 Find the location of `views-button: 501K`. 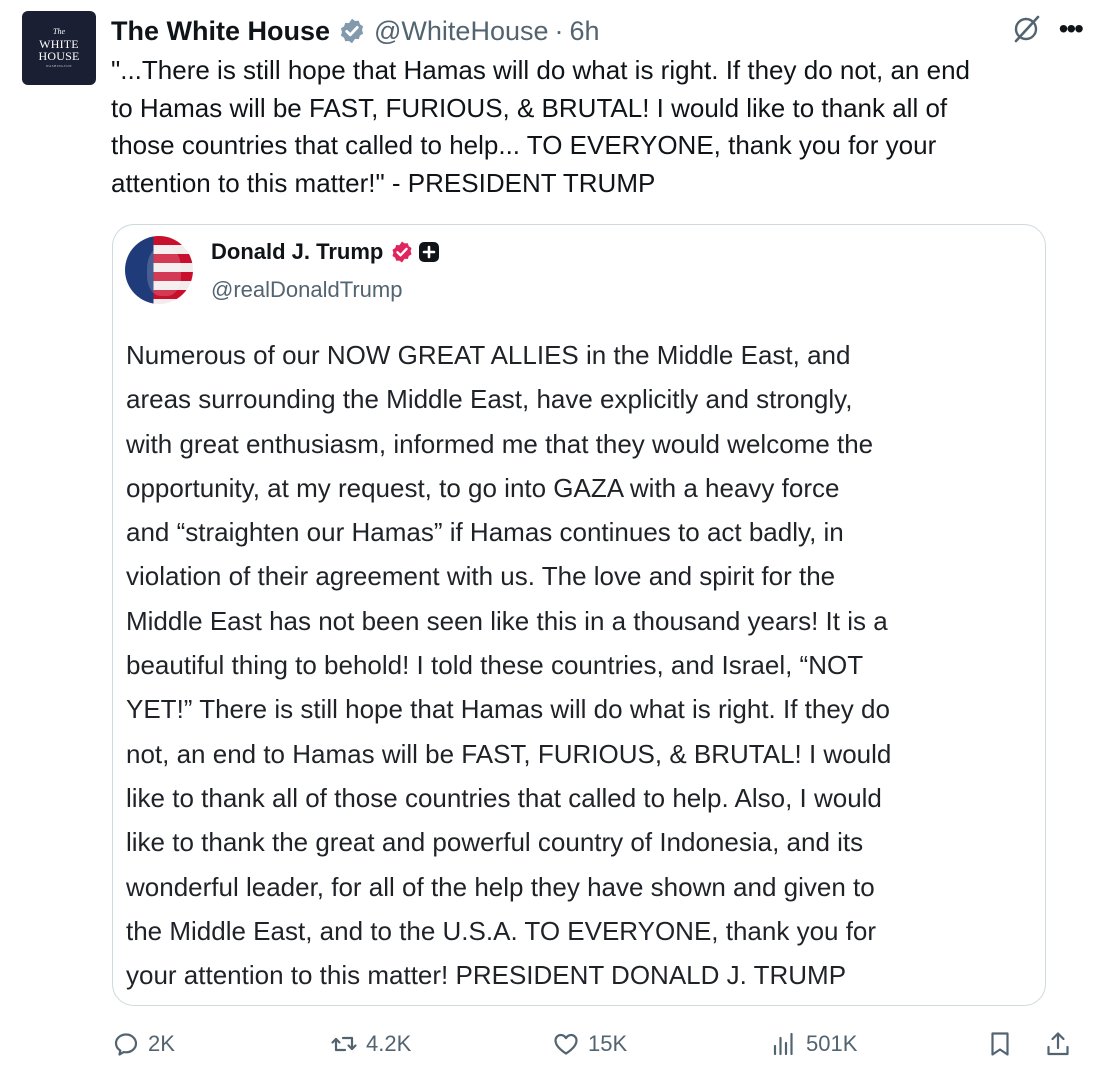

views-button: 501K is located at coordinates (813, 1044).